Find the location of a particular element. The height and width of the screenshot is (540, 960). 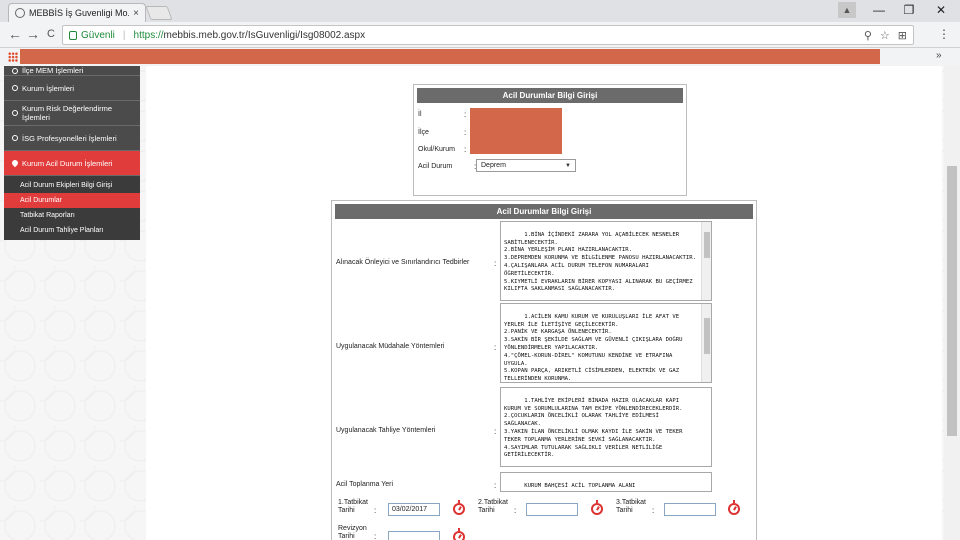

textarea-content: KURUM BAHÇESİ ACİL TOPLANMA ALANI is located at coordinates (580, 485).